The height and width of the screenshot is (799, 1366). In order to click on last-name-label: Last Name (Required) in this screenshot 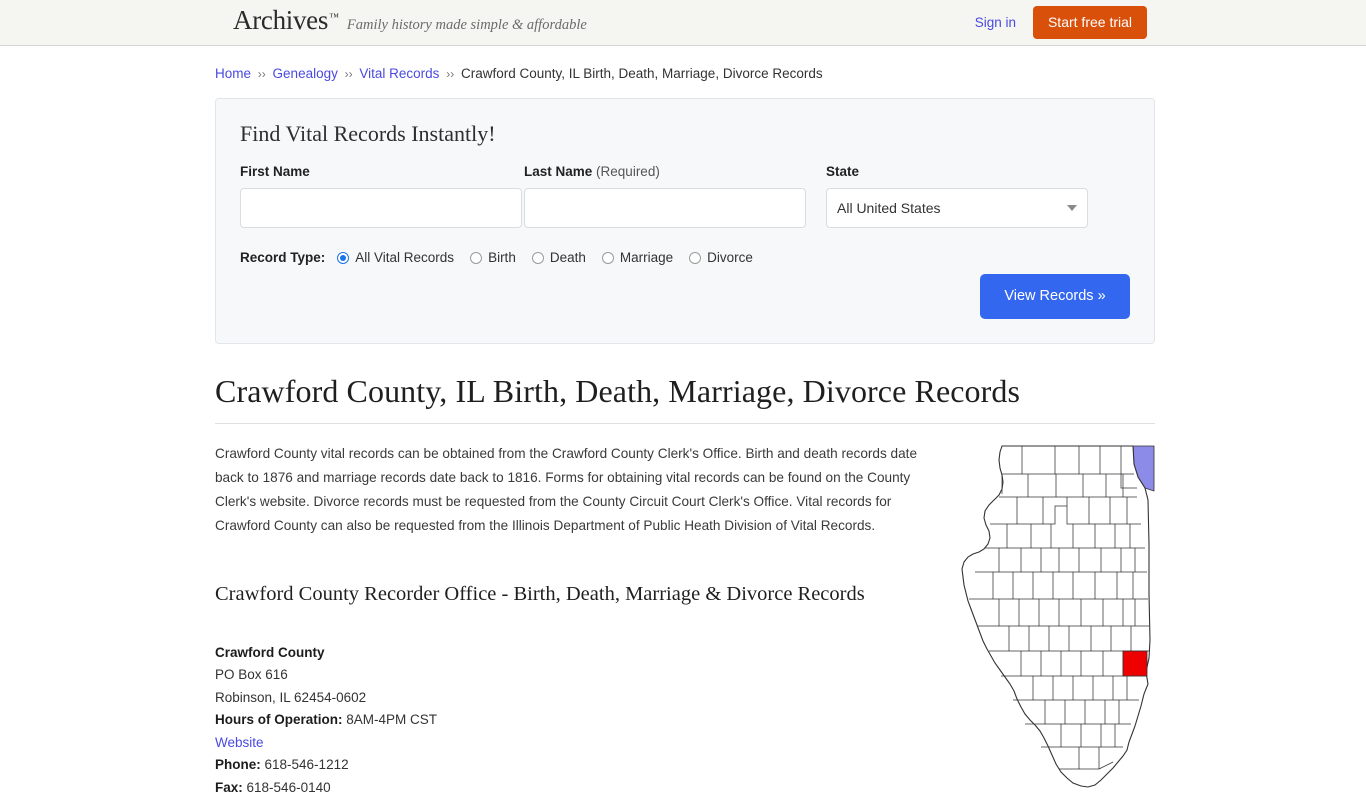, I will do `click(665, 171)`.